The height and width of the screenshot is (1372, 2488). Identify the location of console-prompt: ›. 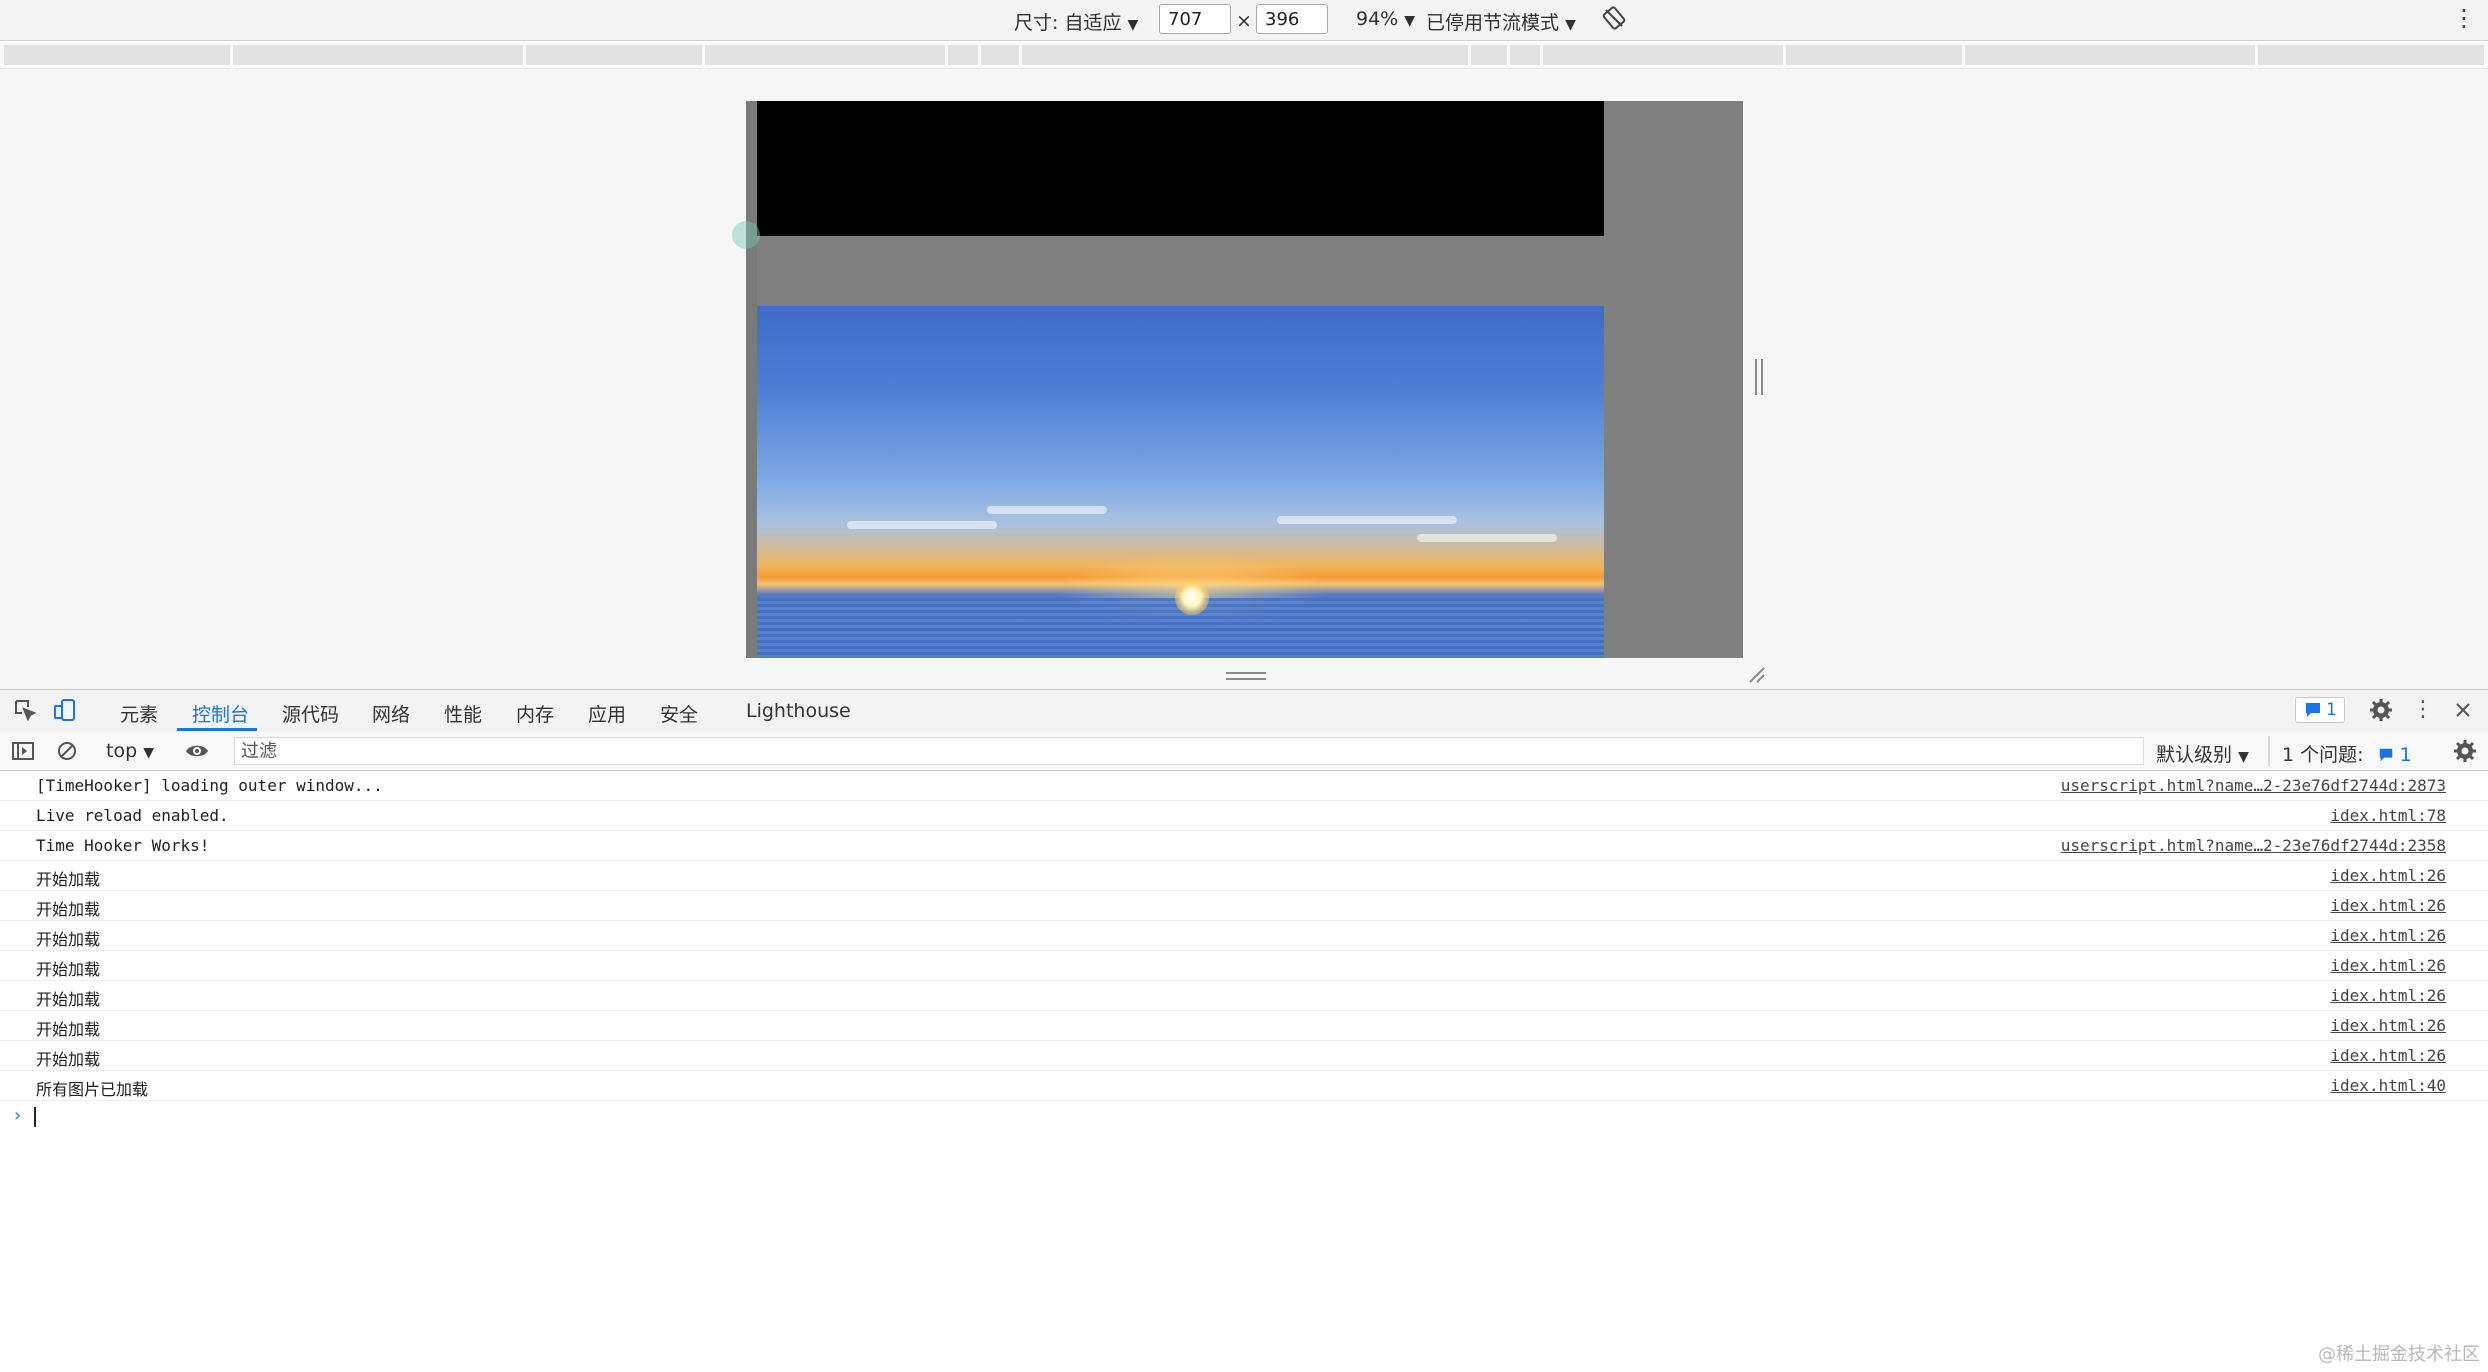
(1244, 1116).